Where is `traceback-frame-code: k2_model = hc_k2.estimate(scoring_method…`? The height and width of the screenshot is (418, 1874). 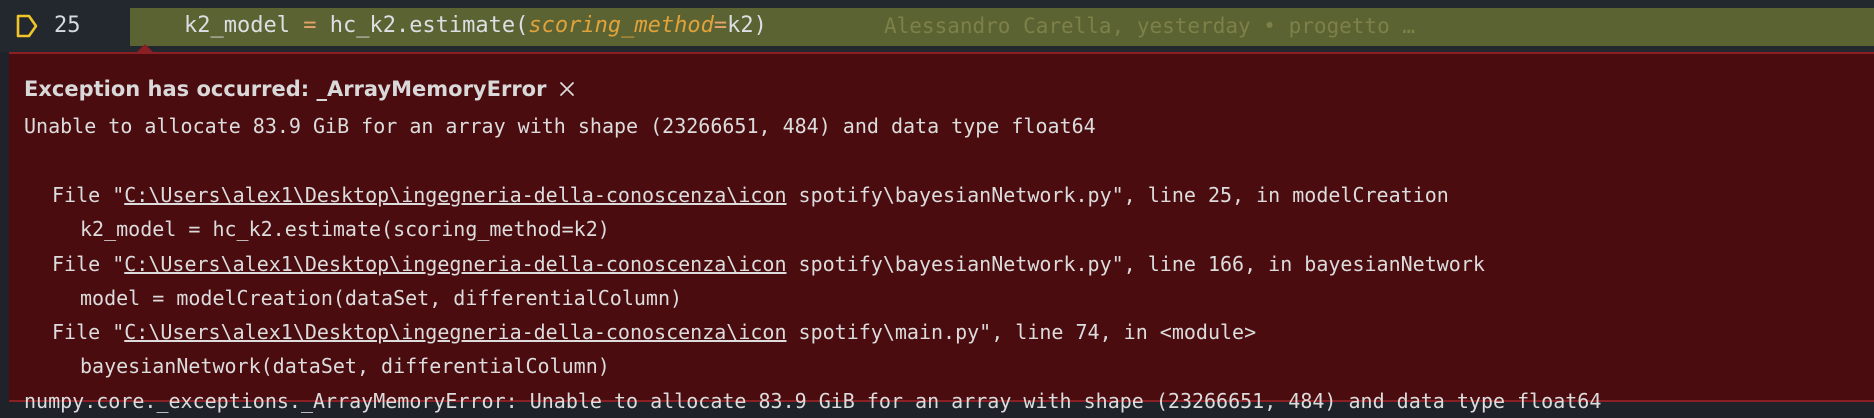
traceback-frame-code: k2_model = hc_k2.estimate(scoring_method… is located at coordinates (345, 229).